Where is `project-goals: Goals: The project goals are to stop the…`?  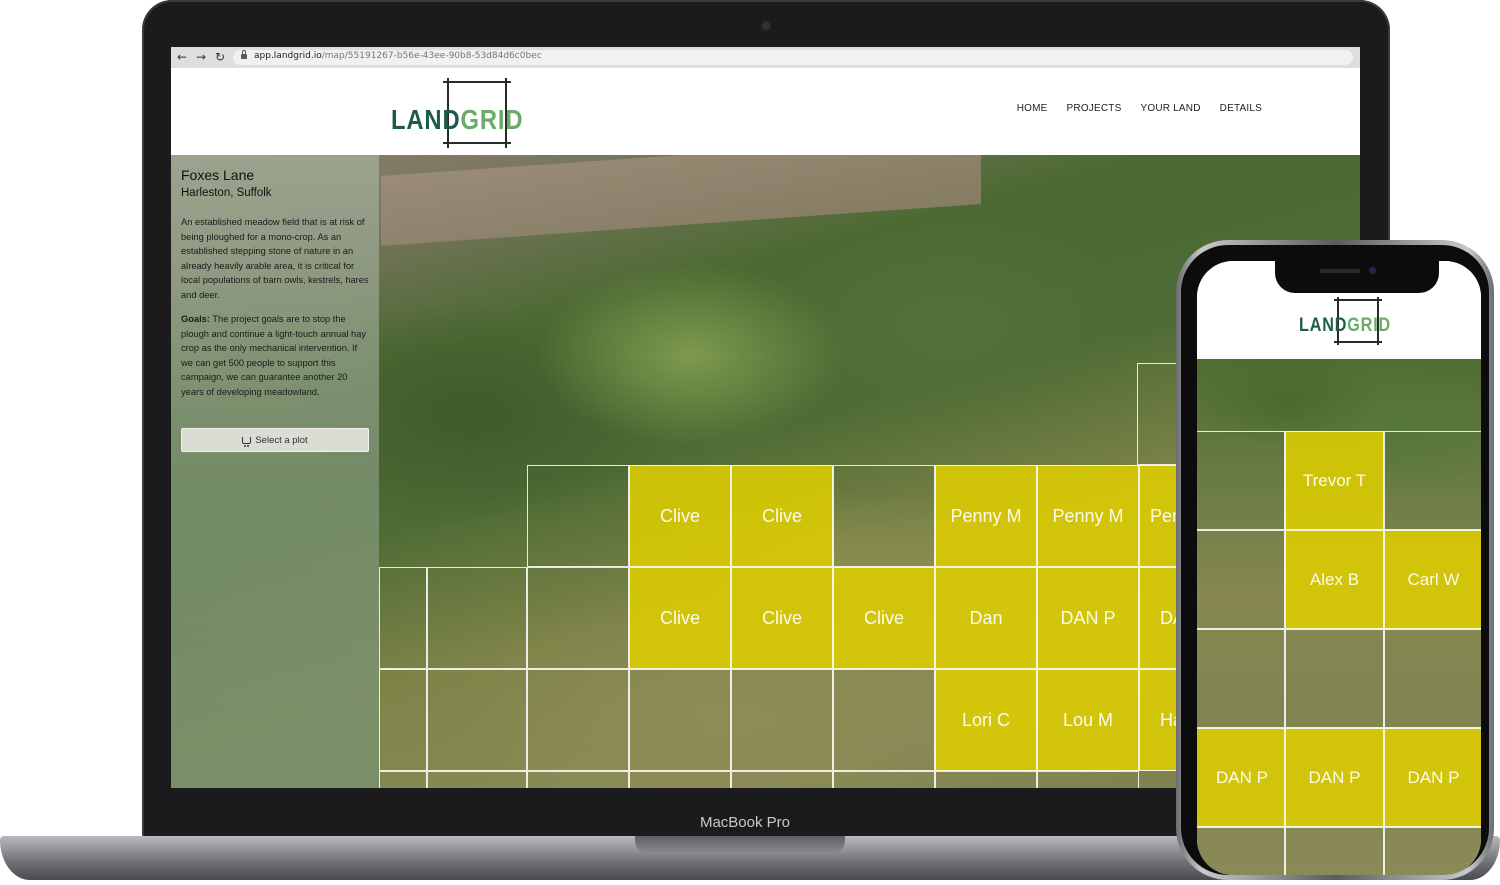 project-goals: Goals: The project goals are to stop the… is located at coordinates (275, 355).